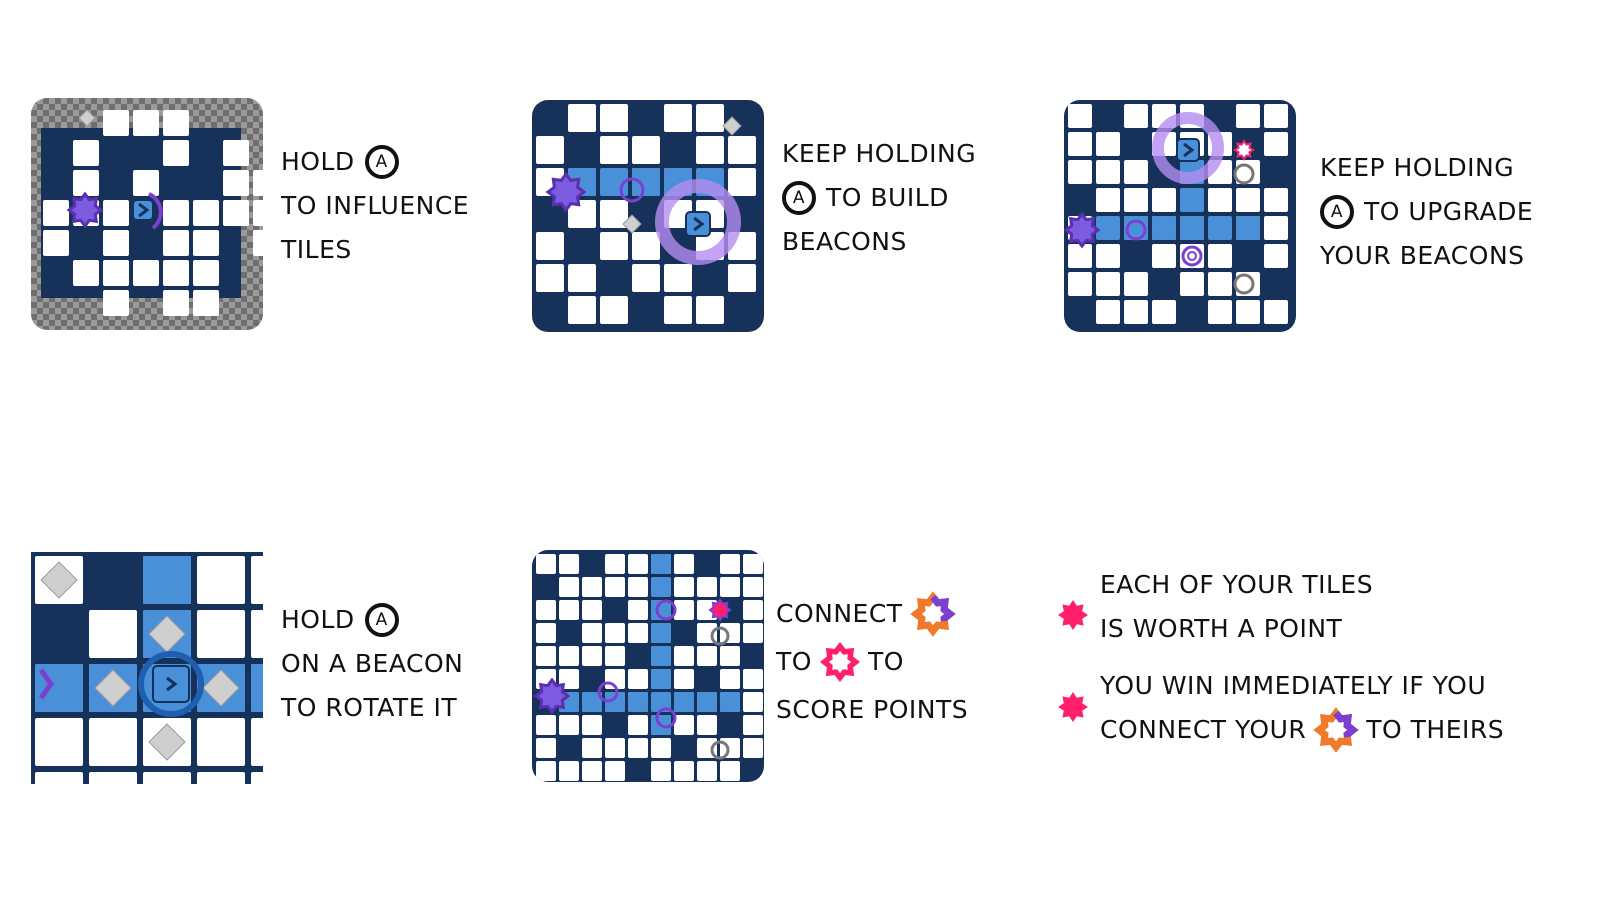 This screenshot has width=1600, height=900. Describe the element at coordinates (879, 197) in the screenshot. I see `instruction-build: KEEP HOLDING A TO BUILD BEACONS` at that location.